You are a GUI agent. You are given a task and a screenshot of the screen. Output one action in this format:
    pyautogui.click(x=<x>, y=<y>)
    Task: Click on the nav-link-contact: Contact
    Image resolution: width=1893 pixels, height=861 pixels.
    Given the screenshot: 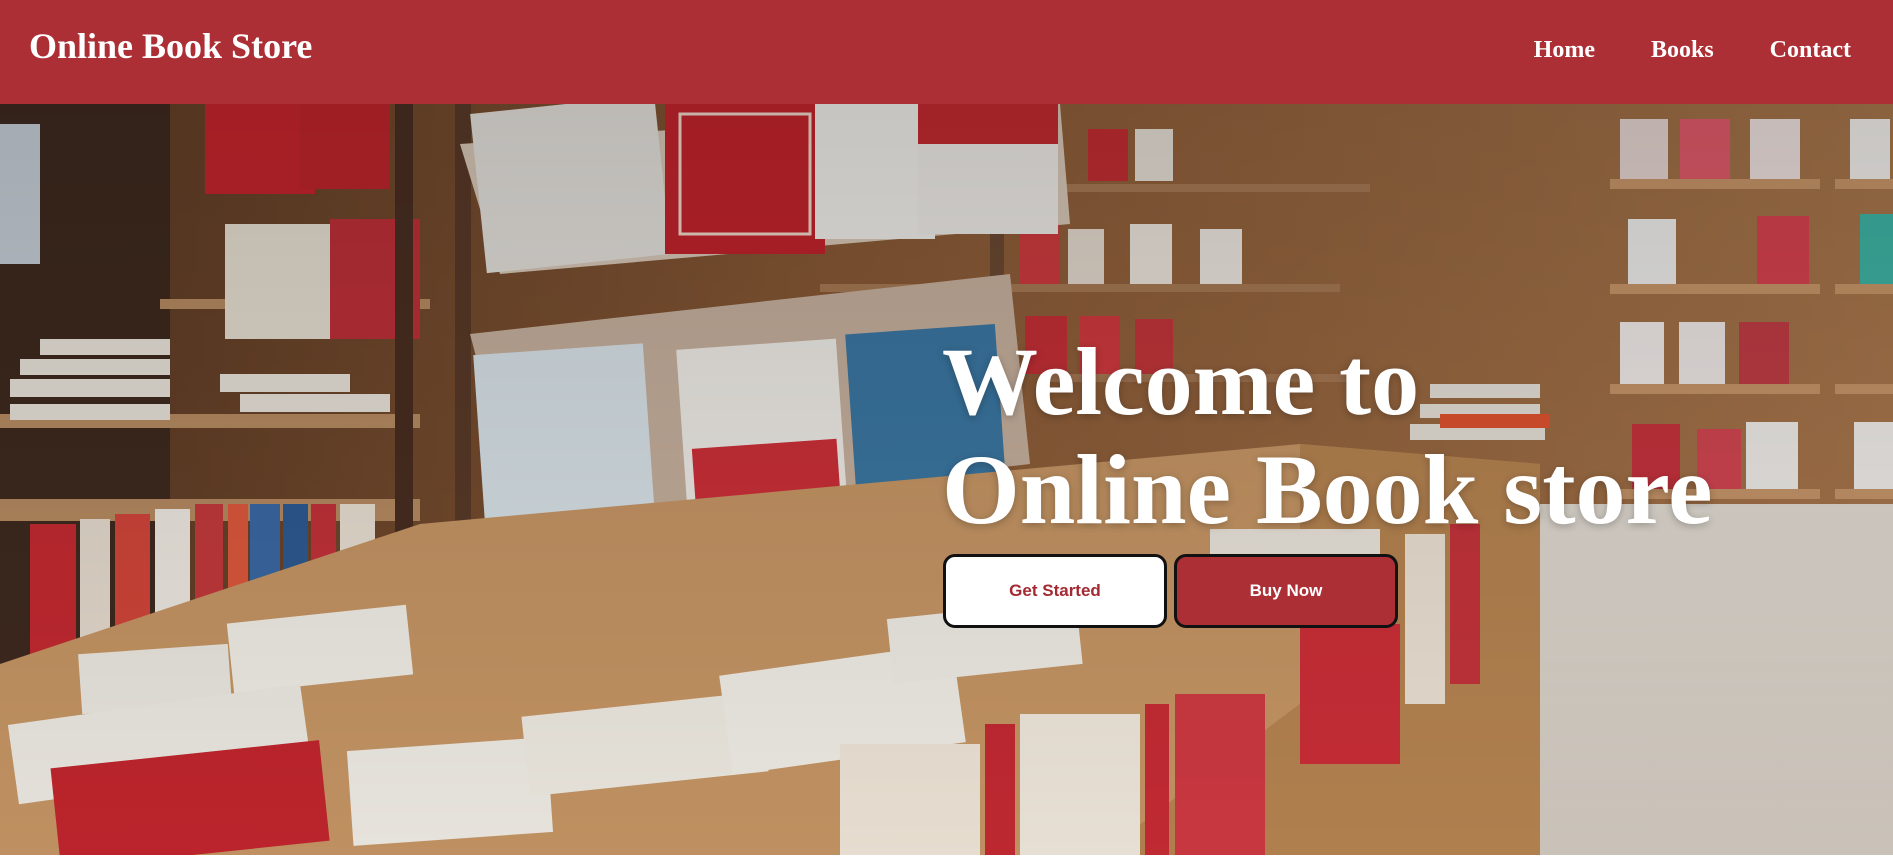 What is the action you would take?
    pyautogui.click(x=1810, y=50)
    